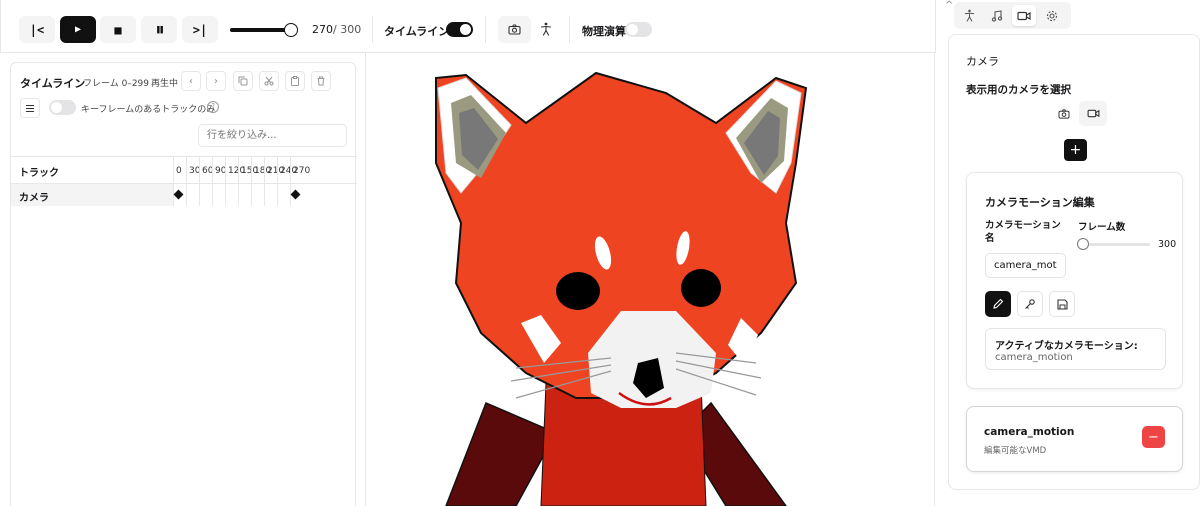 The height and width of the screenshot is (506, 1200). I want to click on video-camera-option, so click(1093, 113).